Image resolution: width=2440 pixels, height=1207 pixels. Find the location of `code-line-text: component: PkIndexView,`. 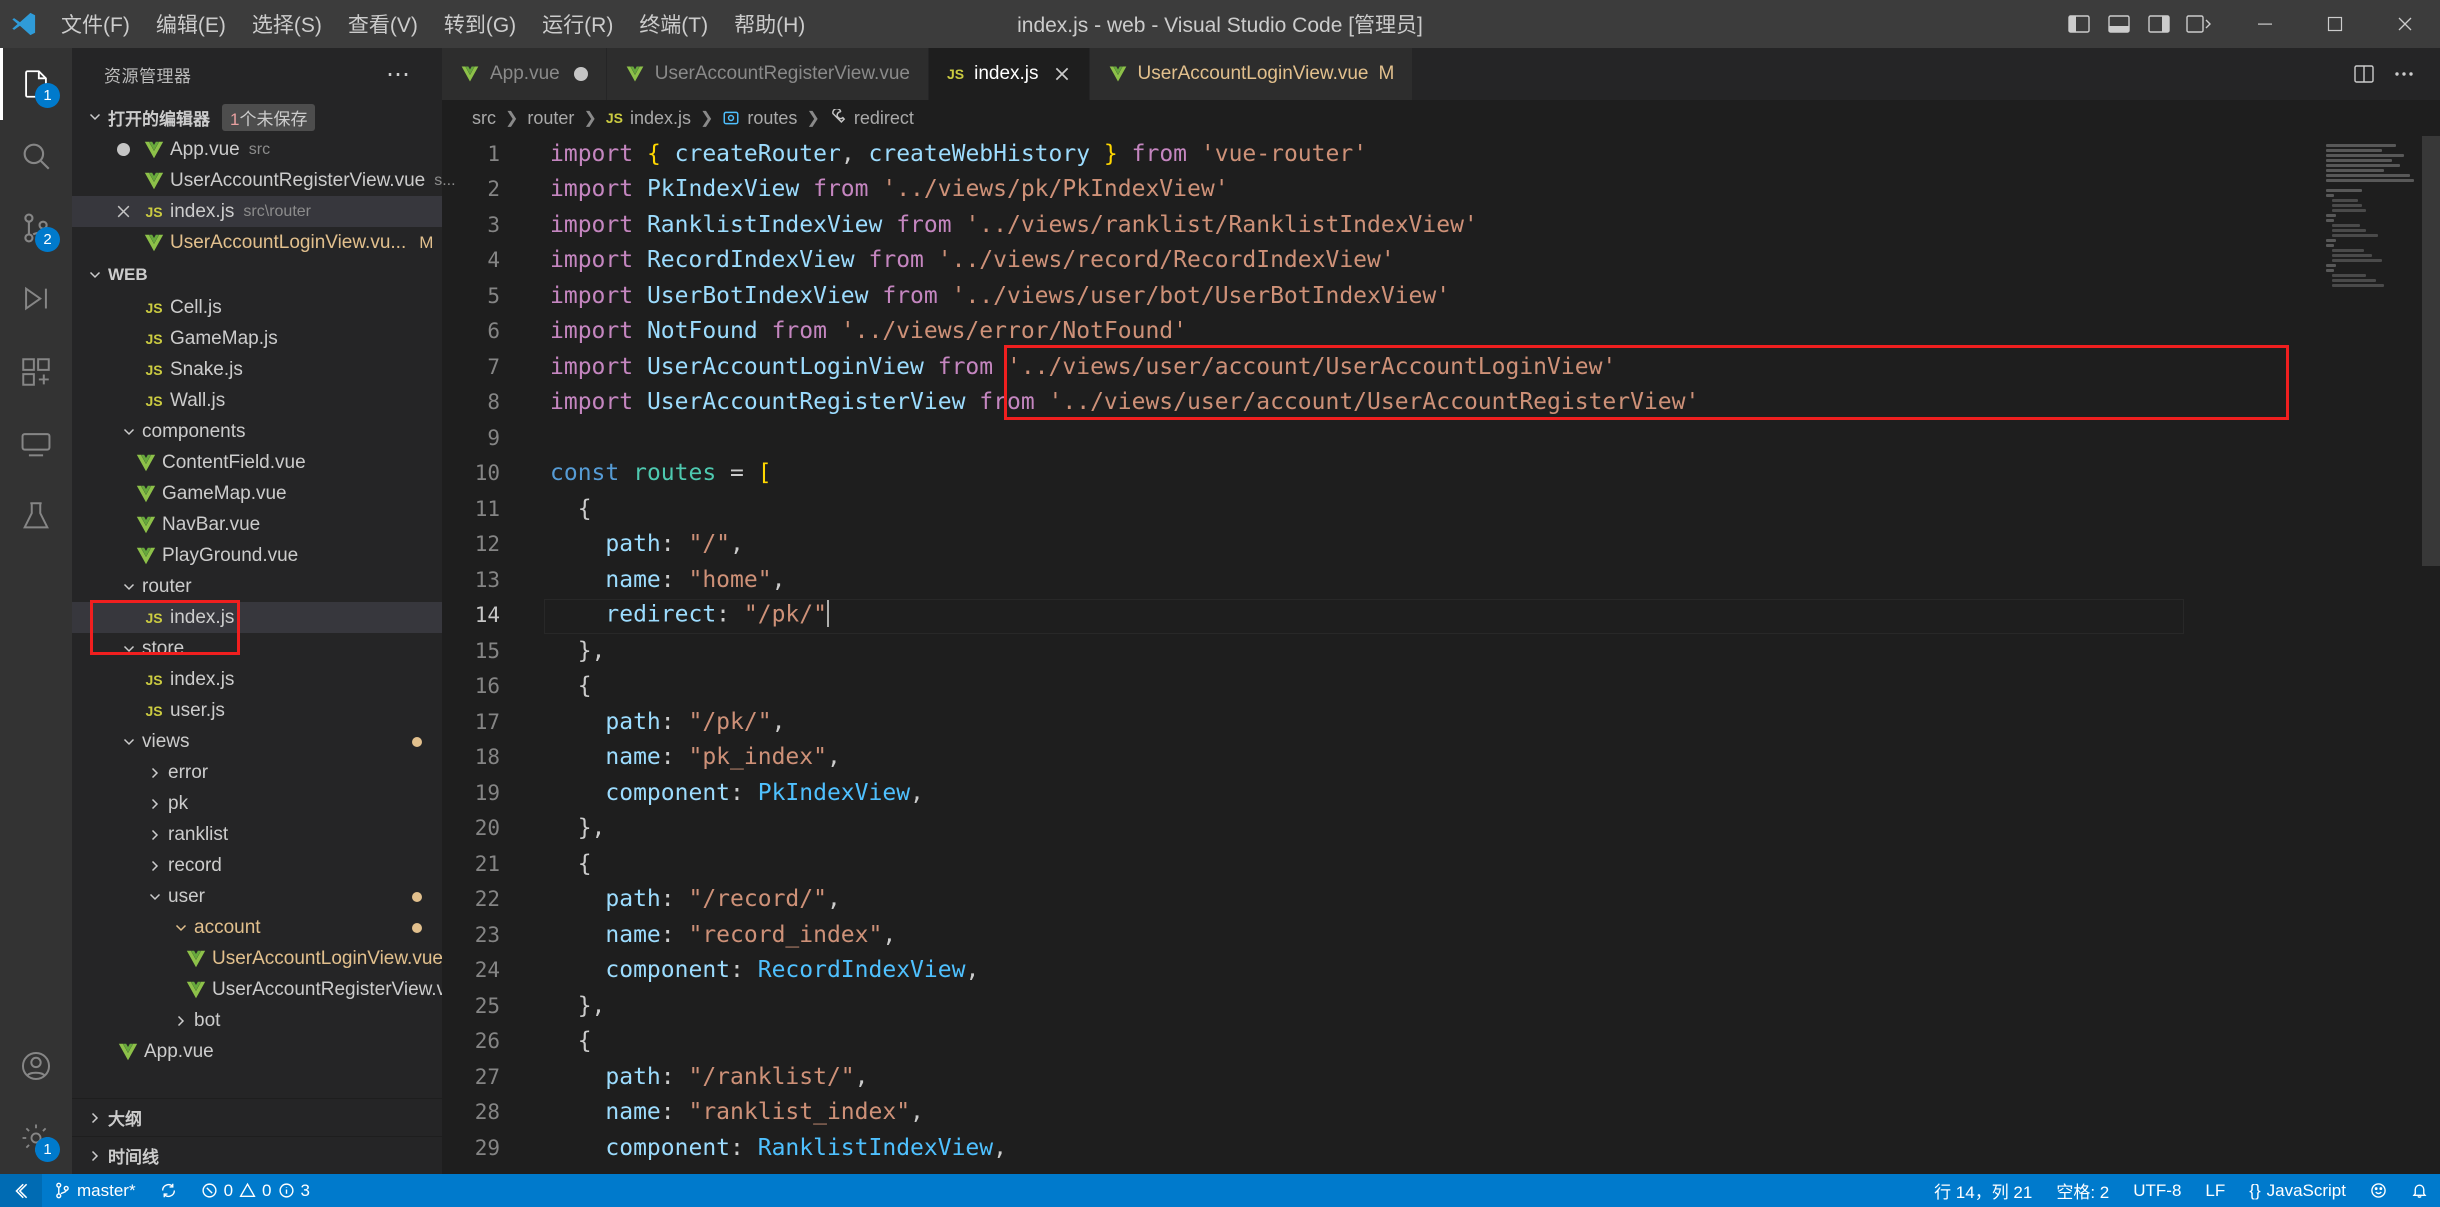

code-line-text: component: PkIndexView, is located at coordinates (1417, 793).